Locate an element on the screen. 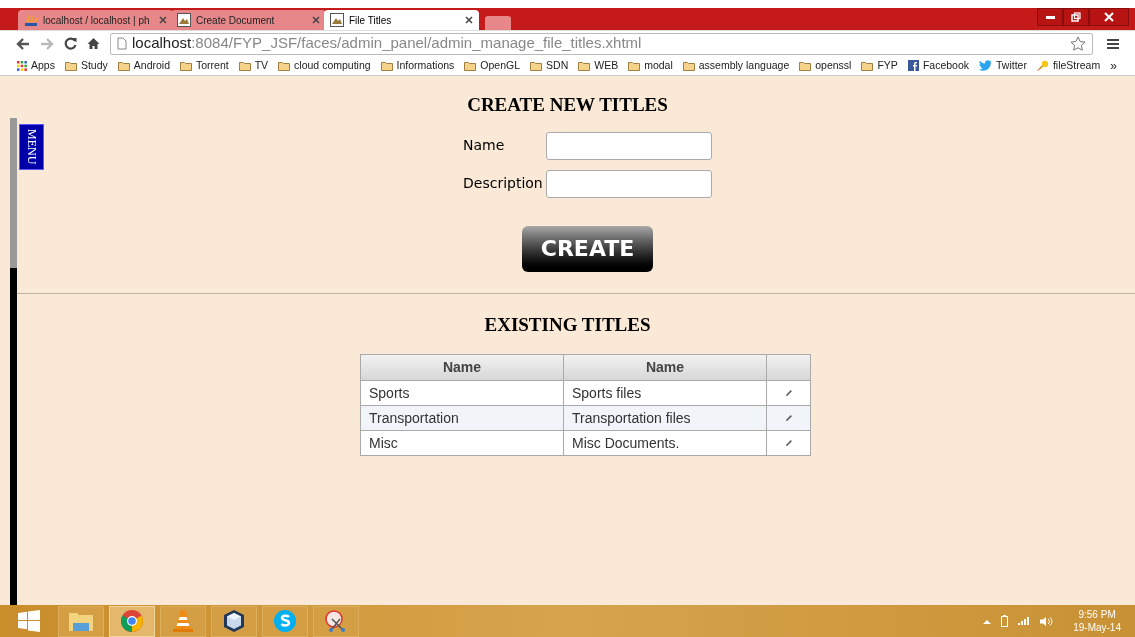 This screenshot has width=1135, height=637. apps-grid-icon is located at coordinates (22, 65).